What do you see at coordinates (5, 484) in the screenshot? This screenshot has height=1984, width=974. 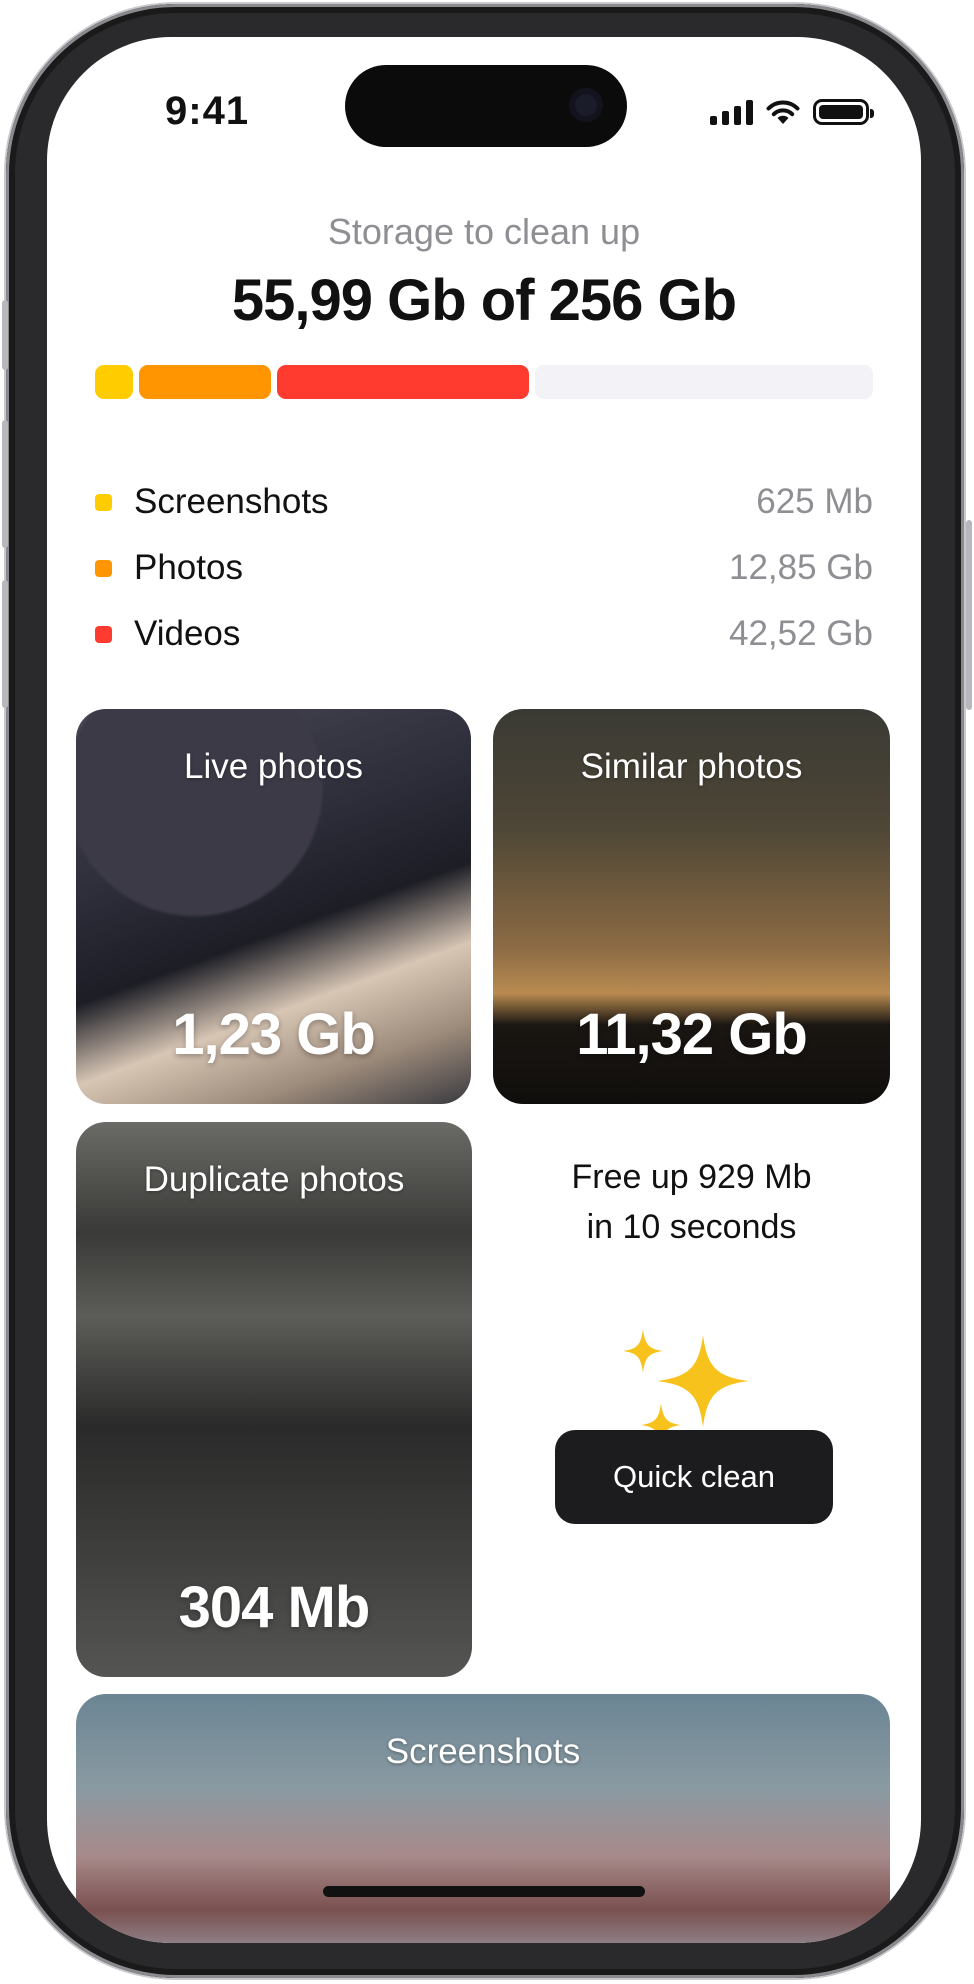 I see `volume-up-button` at bounding box center [5, 484].